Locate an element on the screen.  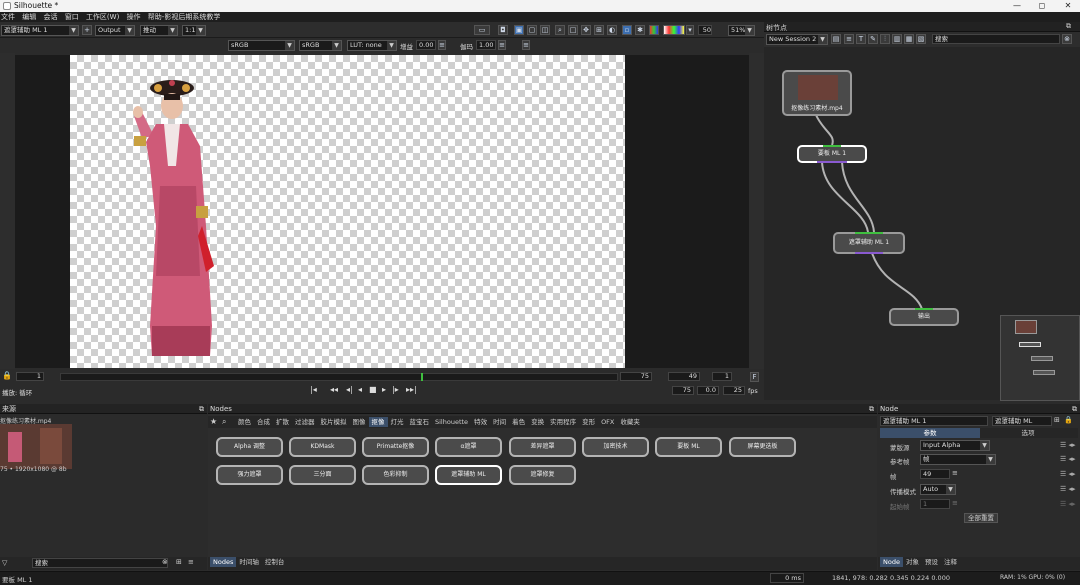
gamma-field: 1.00 is located at coordinates (486, 45).